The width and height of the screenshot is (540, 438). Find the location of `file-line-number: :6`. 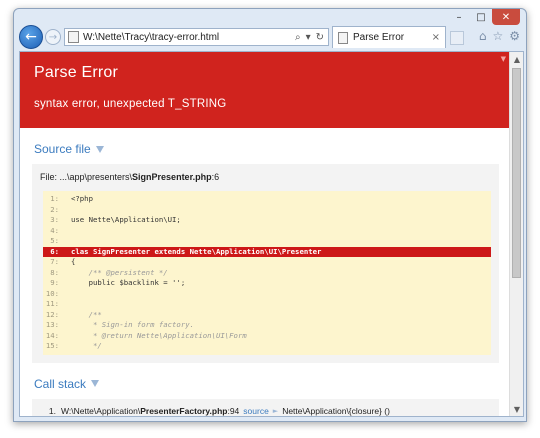

file-line-number: :6 is located at coordinates (215, 177).